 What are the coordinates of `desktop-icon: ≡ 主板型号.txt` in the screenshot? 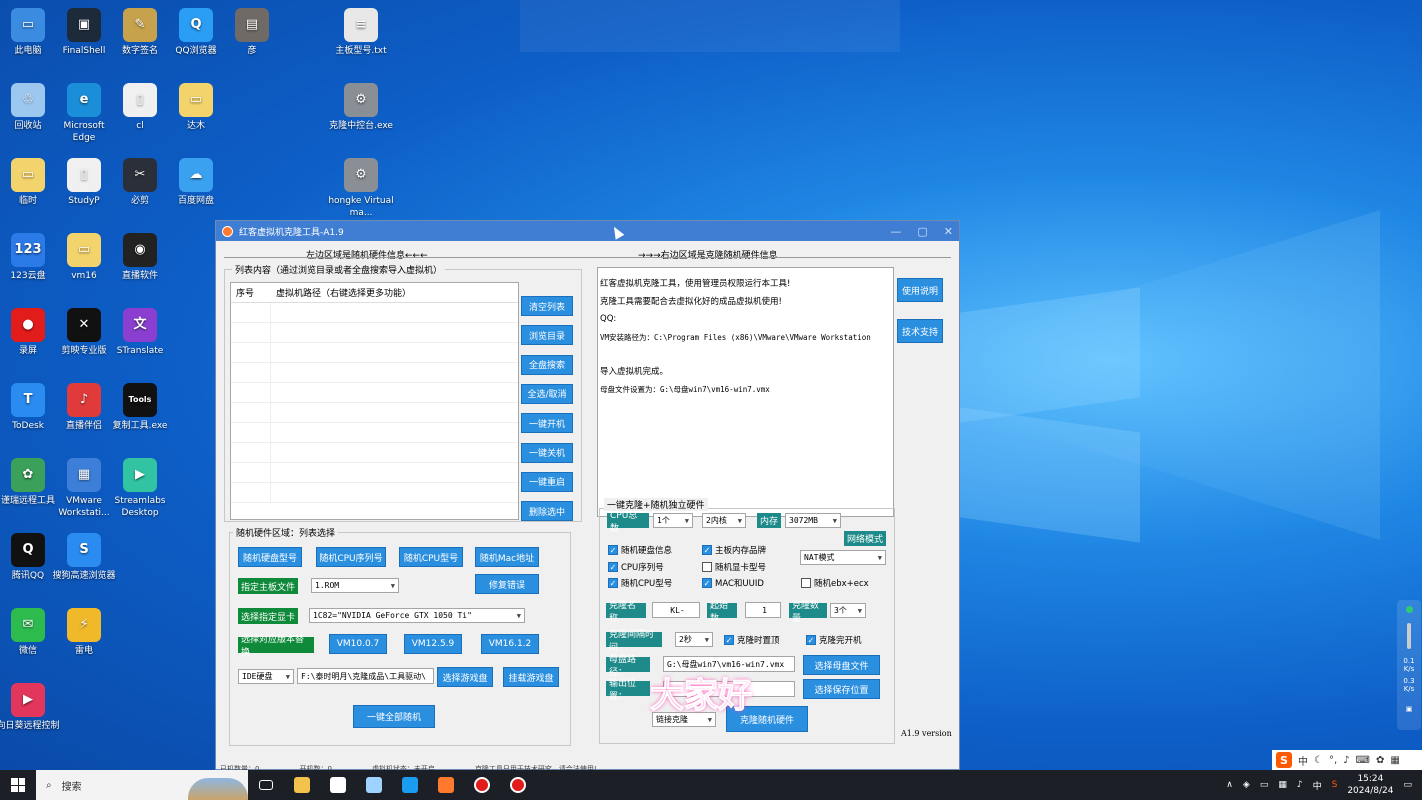 It's located at (361, 32).